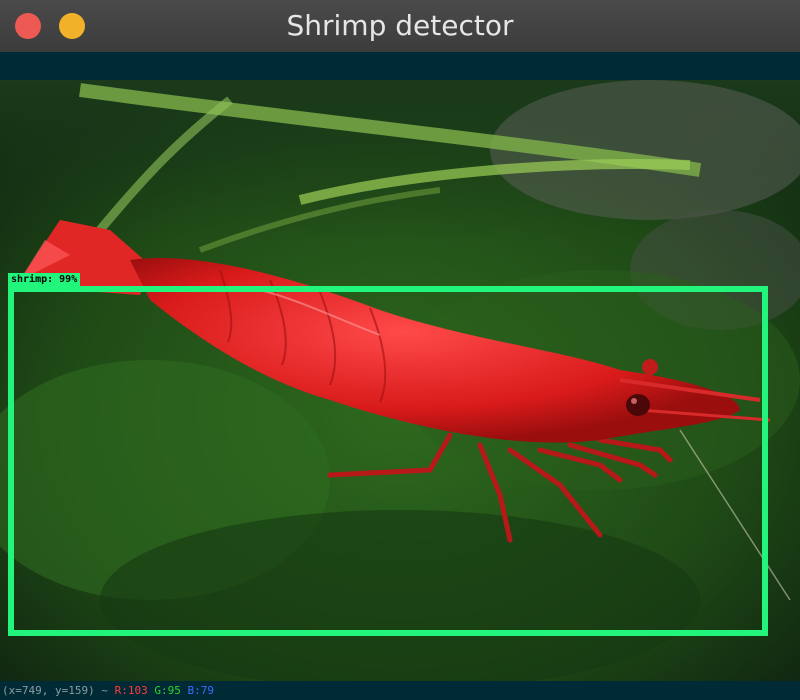  Describe the element at coordinates (131, 690) in the screenshot. I see `pixel-red-value: R:103` at that location.